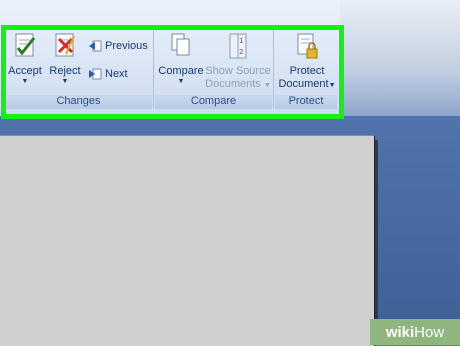 This screenshot has height=346, width=460. Describe the element at coordinates (429, 332) in the screenshot. I see `watermark-brand-b: How` at that location.